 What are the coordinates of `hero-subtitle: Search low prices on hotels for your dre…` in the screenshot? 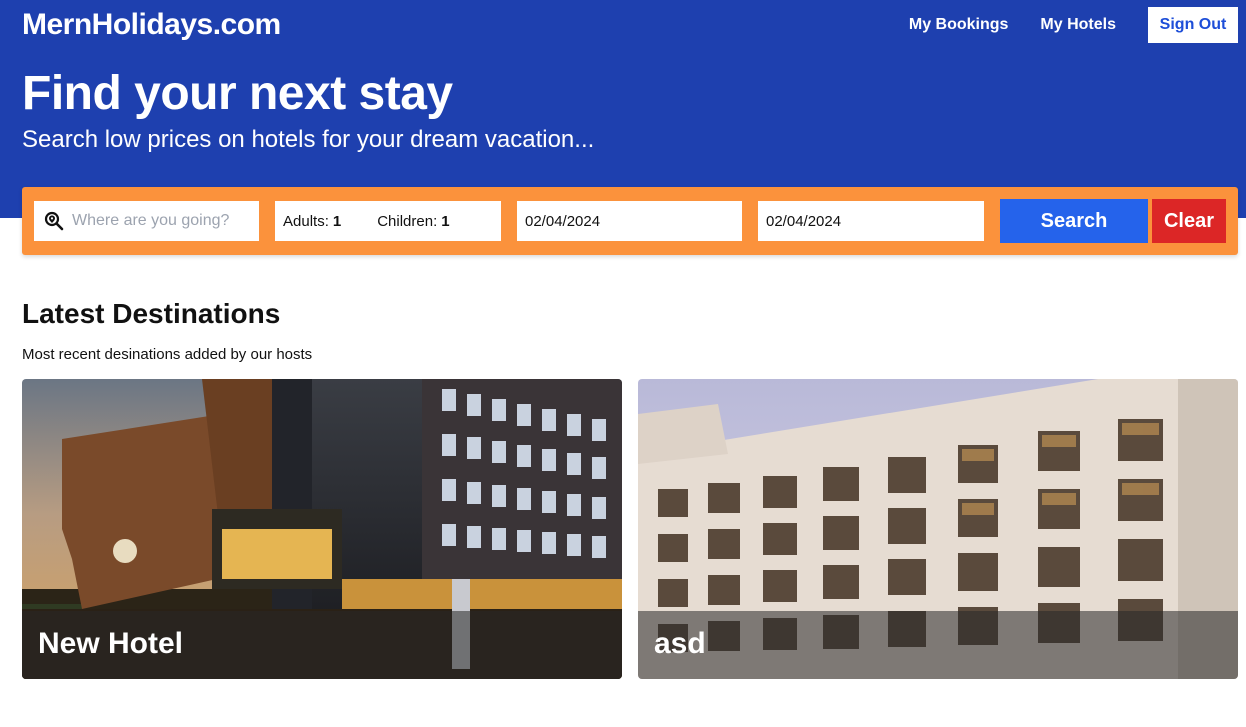 It's located at (308, 139).